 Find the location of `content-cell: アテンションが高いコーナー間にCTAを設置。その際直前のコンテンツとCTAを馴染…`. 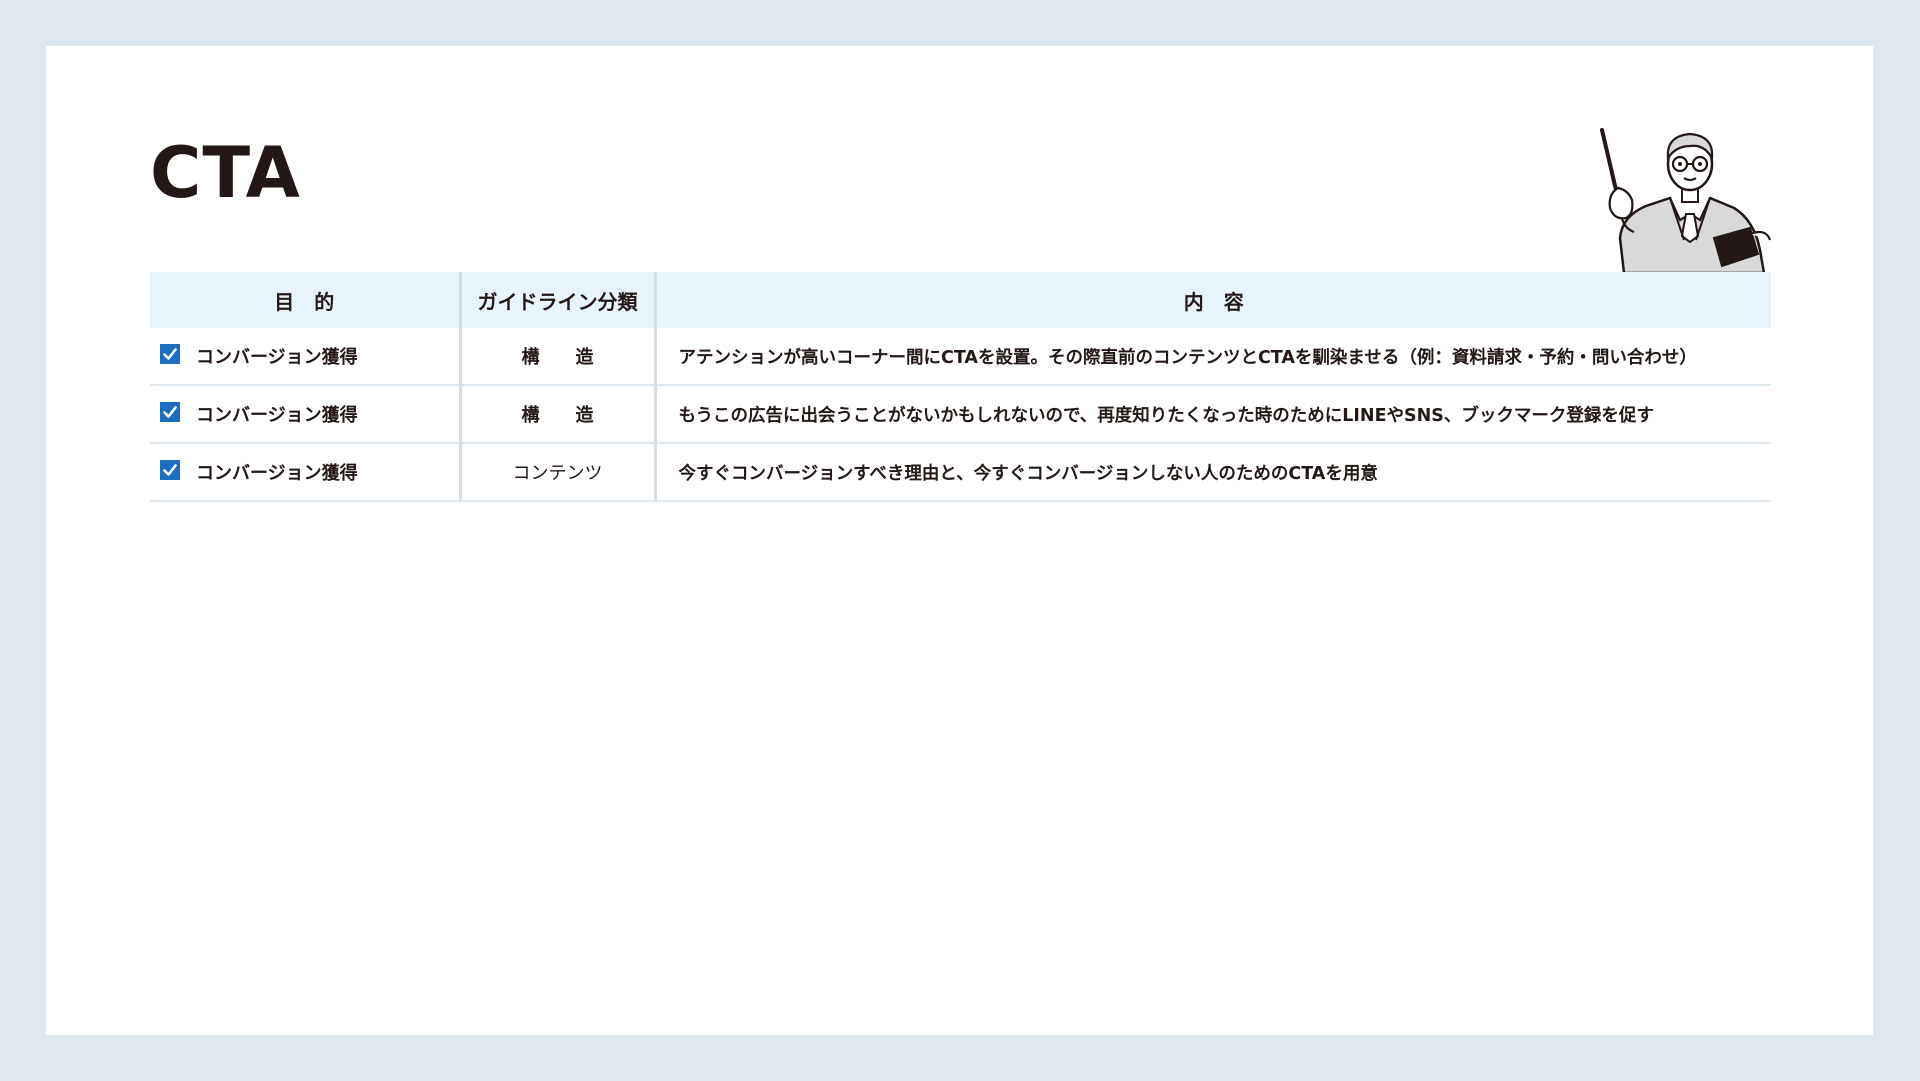

content-cell: アテンションが高いコーナー間にCTAを設置。その際直前のコンテンツとCTAを馴染… is located at coordinates (1212, 357).